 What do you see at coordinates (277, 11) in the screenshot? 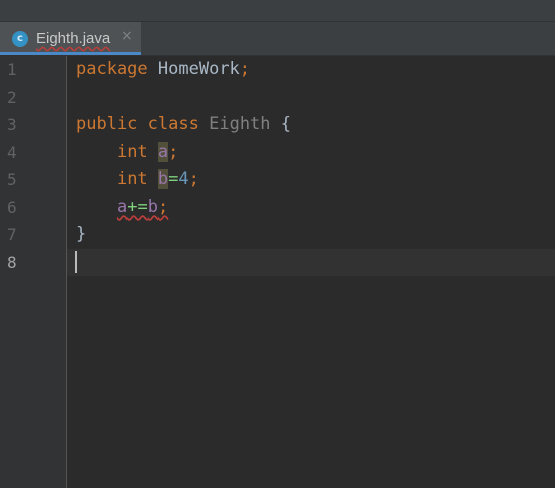
I see `window-top-strip` at bounding box center [277, 11].